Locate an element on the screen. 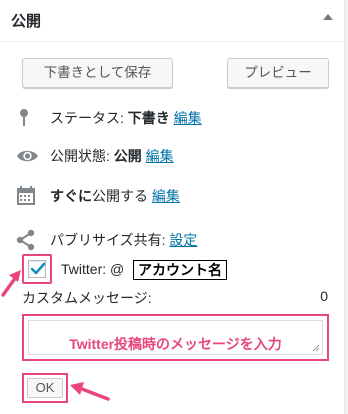  twitter-checkbox is located at coordinates (37, 269).